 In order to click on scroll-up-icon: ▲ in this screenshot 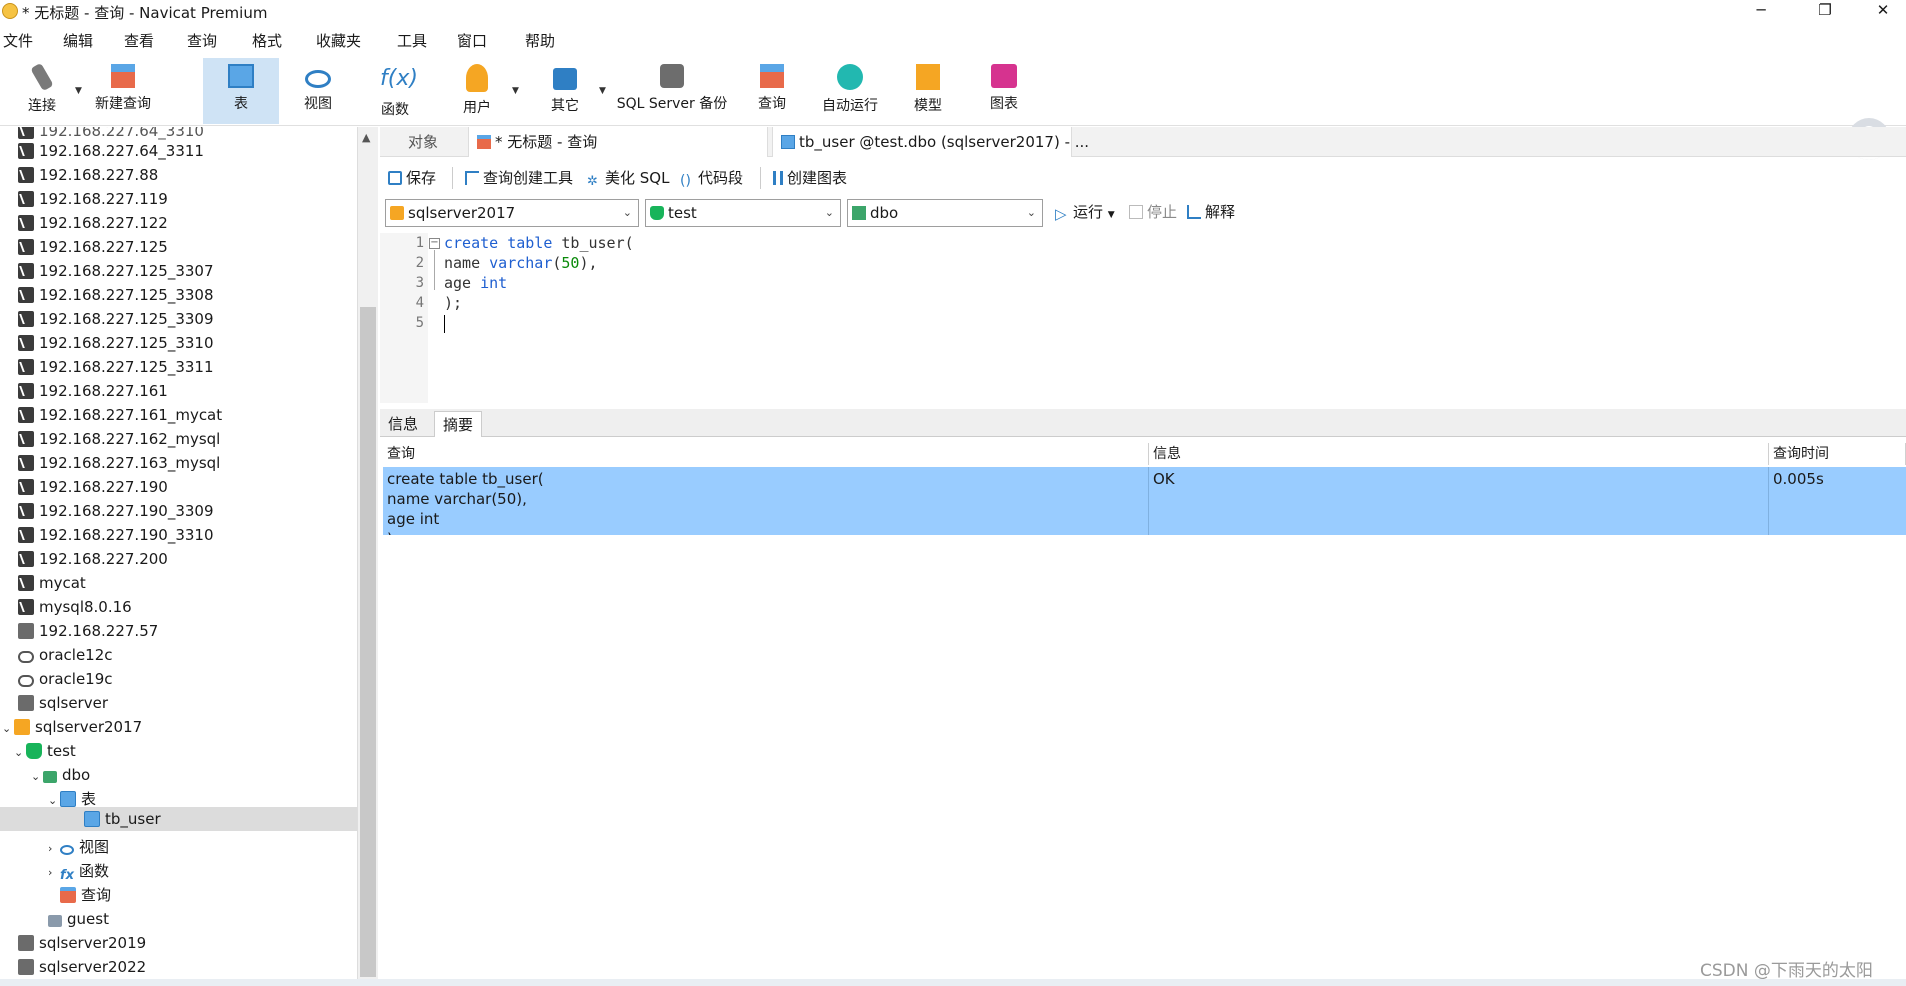, I will do `click(366, 137)`.